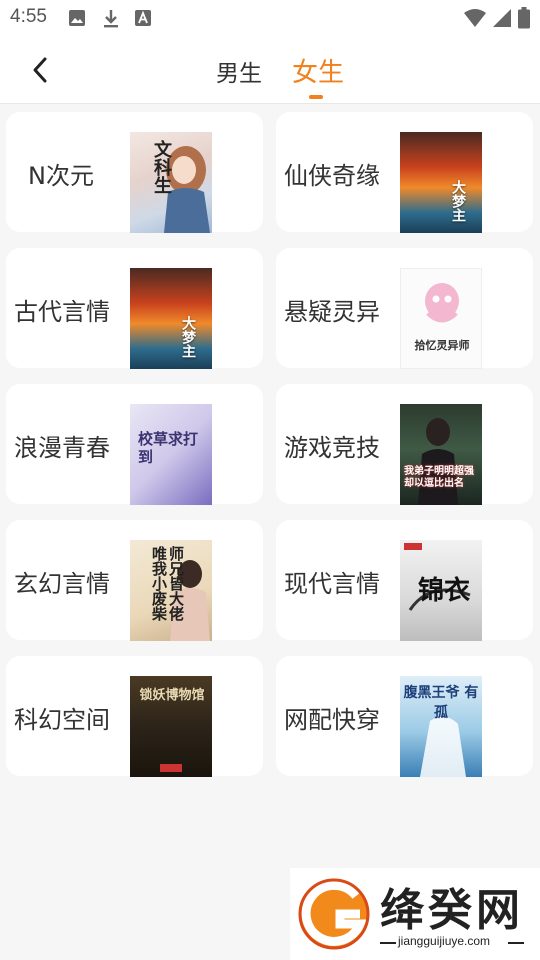 The image size is (540, 960). I want to click on chevron-left-icon, so click(40, 70).